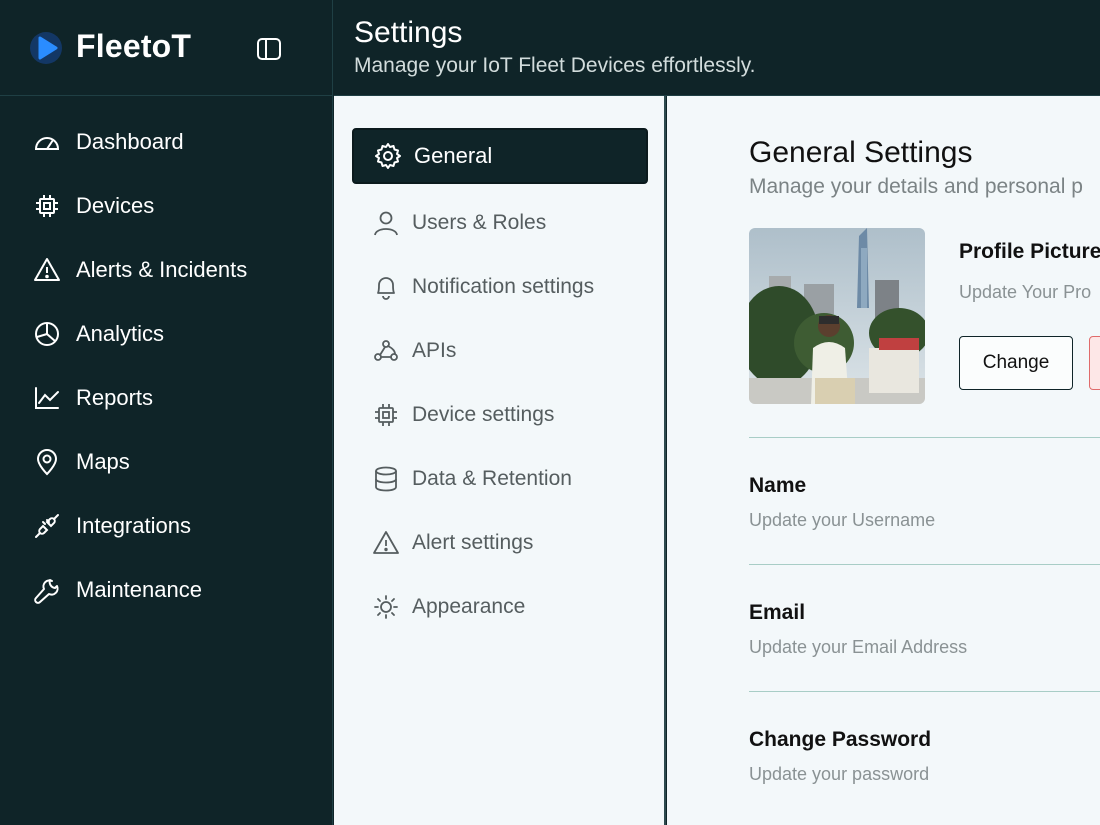 Image resolution: width=1100 pixels, height=825 pixels. I want to click on logo-icon, so click(46, 48).